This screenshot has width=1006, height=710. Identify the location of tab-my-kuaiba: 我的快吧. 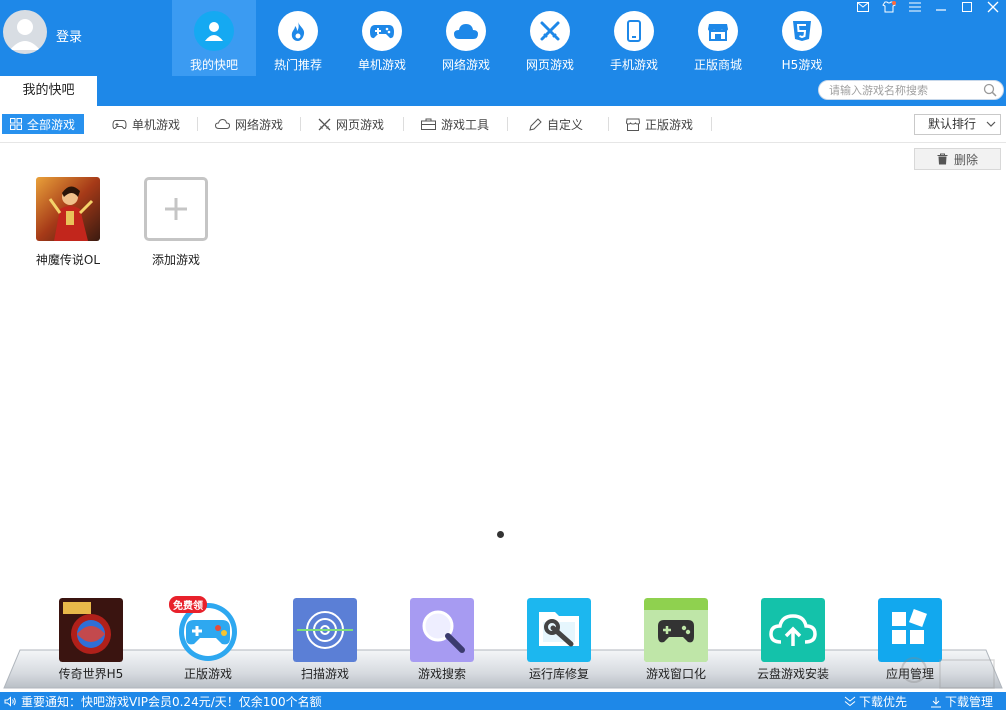
(48, 91).